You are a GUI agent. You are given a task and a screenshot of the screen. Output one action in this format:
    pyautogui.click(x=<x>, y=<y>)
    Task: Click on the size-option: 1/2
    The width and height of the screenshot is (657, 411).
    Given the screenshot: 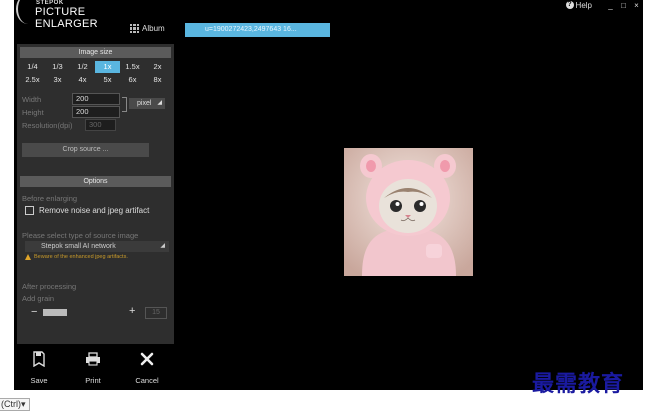 What is the action you would take?
    pyautogui.click(x=82, y=67)
    